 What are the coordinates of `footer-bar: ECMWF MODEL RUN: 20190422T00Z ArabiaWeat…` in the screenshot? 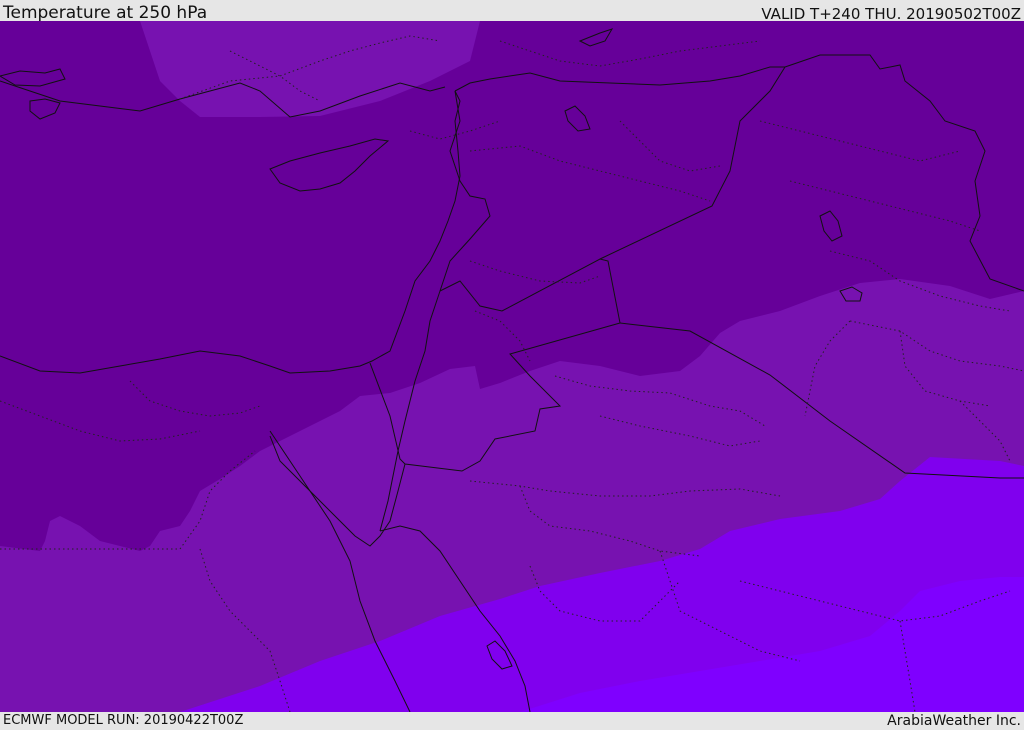 It's located at (512, 720).